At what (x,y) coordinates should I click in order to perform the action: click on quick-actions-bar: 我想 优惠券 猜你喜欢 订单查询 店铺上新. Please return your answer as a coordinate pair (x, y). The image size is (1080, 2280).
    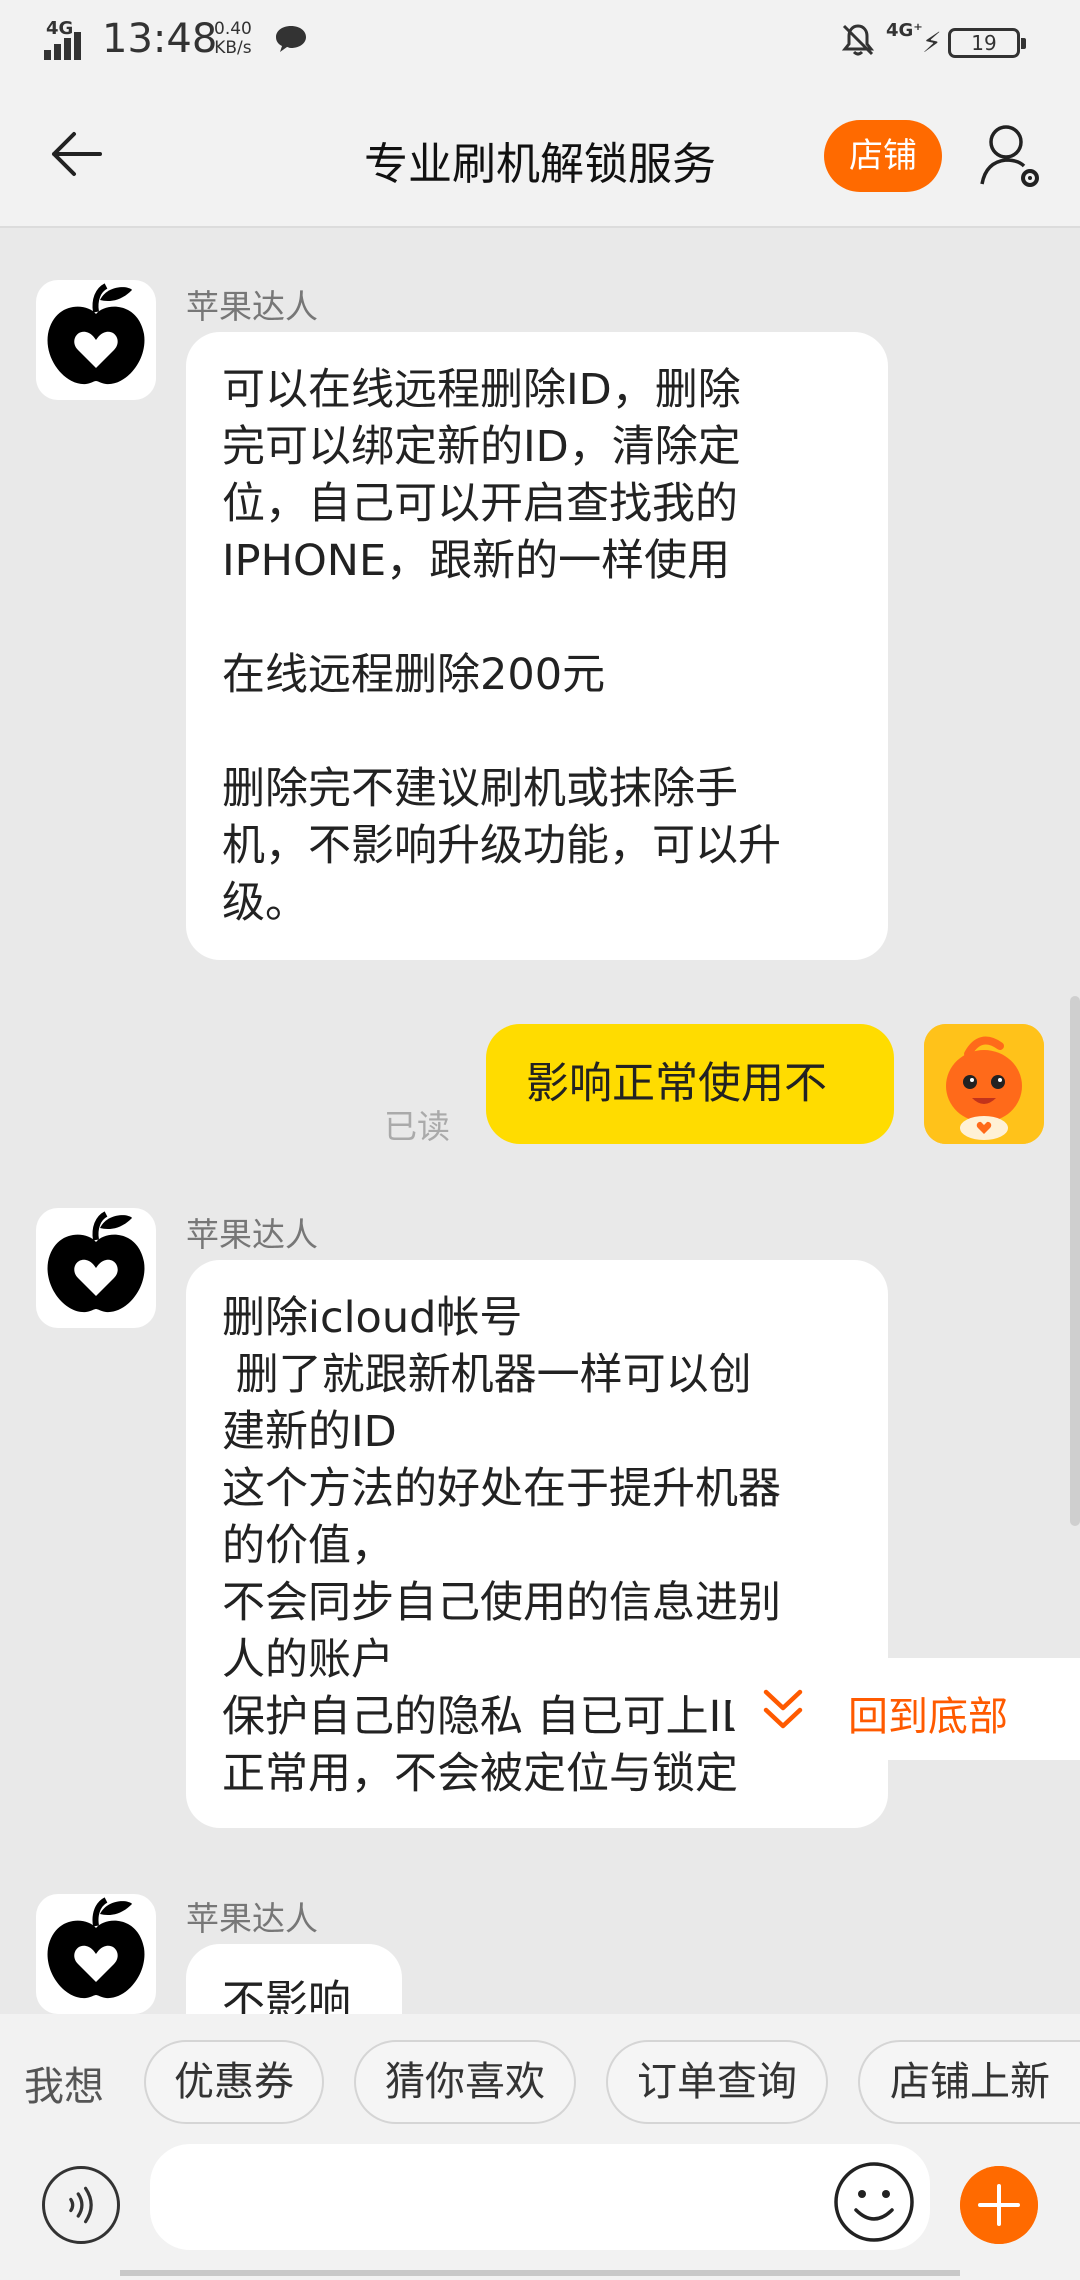
    Looking at the image, I should click on (540, 2079).